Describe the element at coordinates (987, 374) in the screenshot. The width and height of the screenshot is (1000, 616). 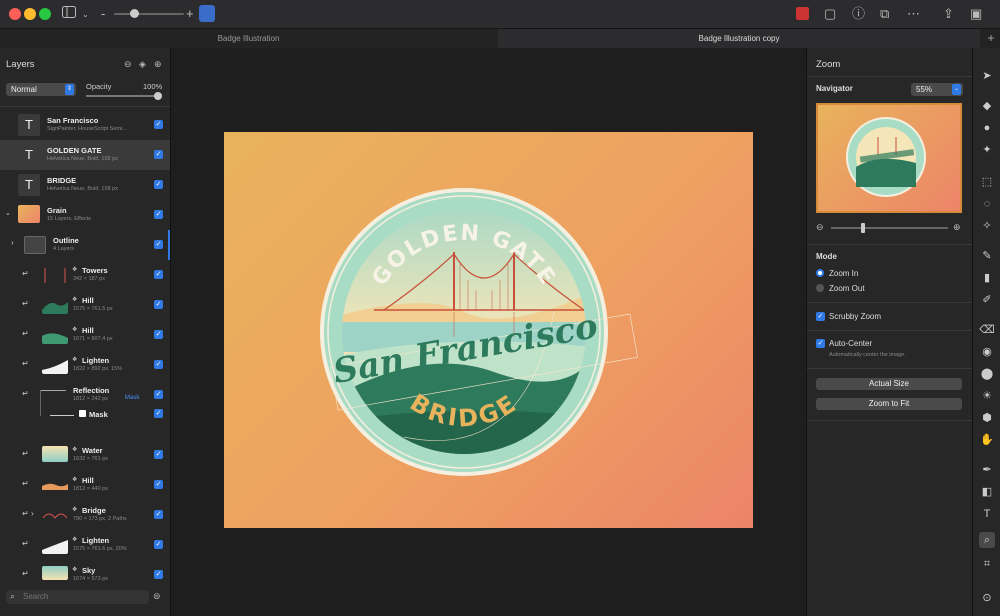
I see `blur-icon: ⬤` at that location.